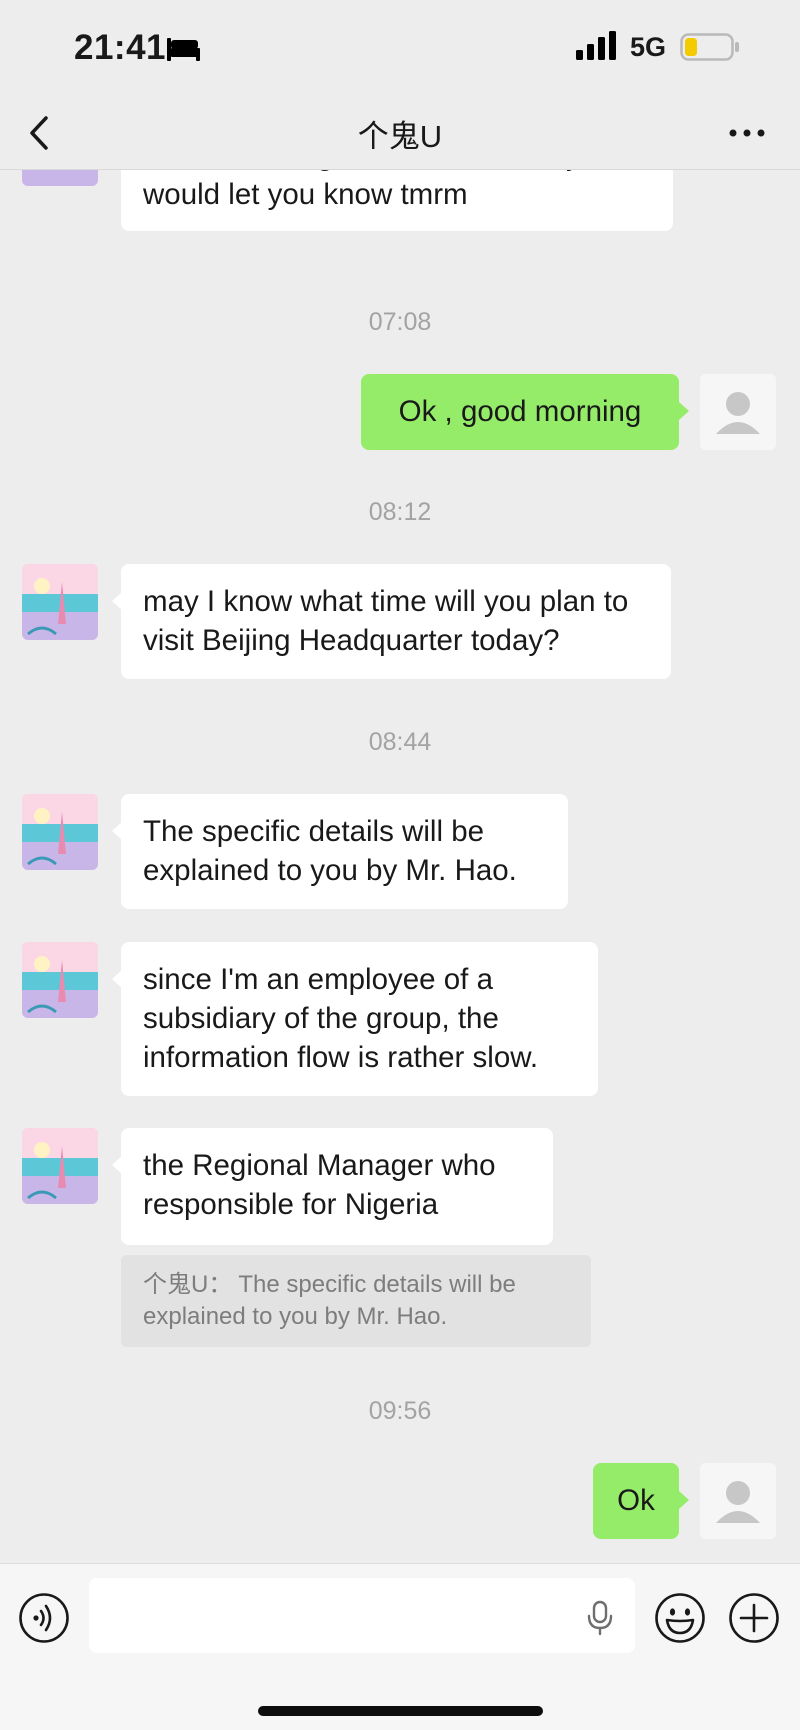 The height and width of the screenshot is (1730, 800). What do you see at coordinates (400, 1711) in the screenshot?
I see `home-indicator` at bounding box center [400, 1711].